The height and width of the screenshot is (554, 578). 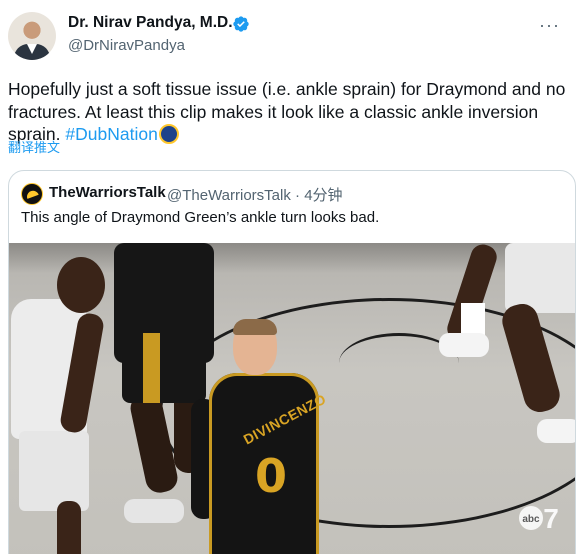 I want to click on player-middle-leg, so click(x=154, y=443).